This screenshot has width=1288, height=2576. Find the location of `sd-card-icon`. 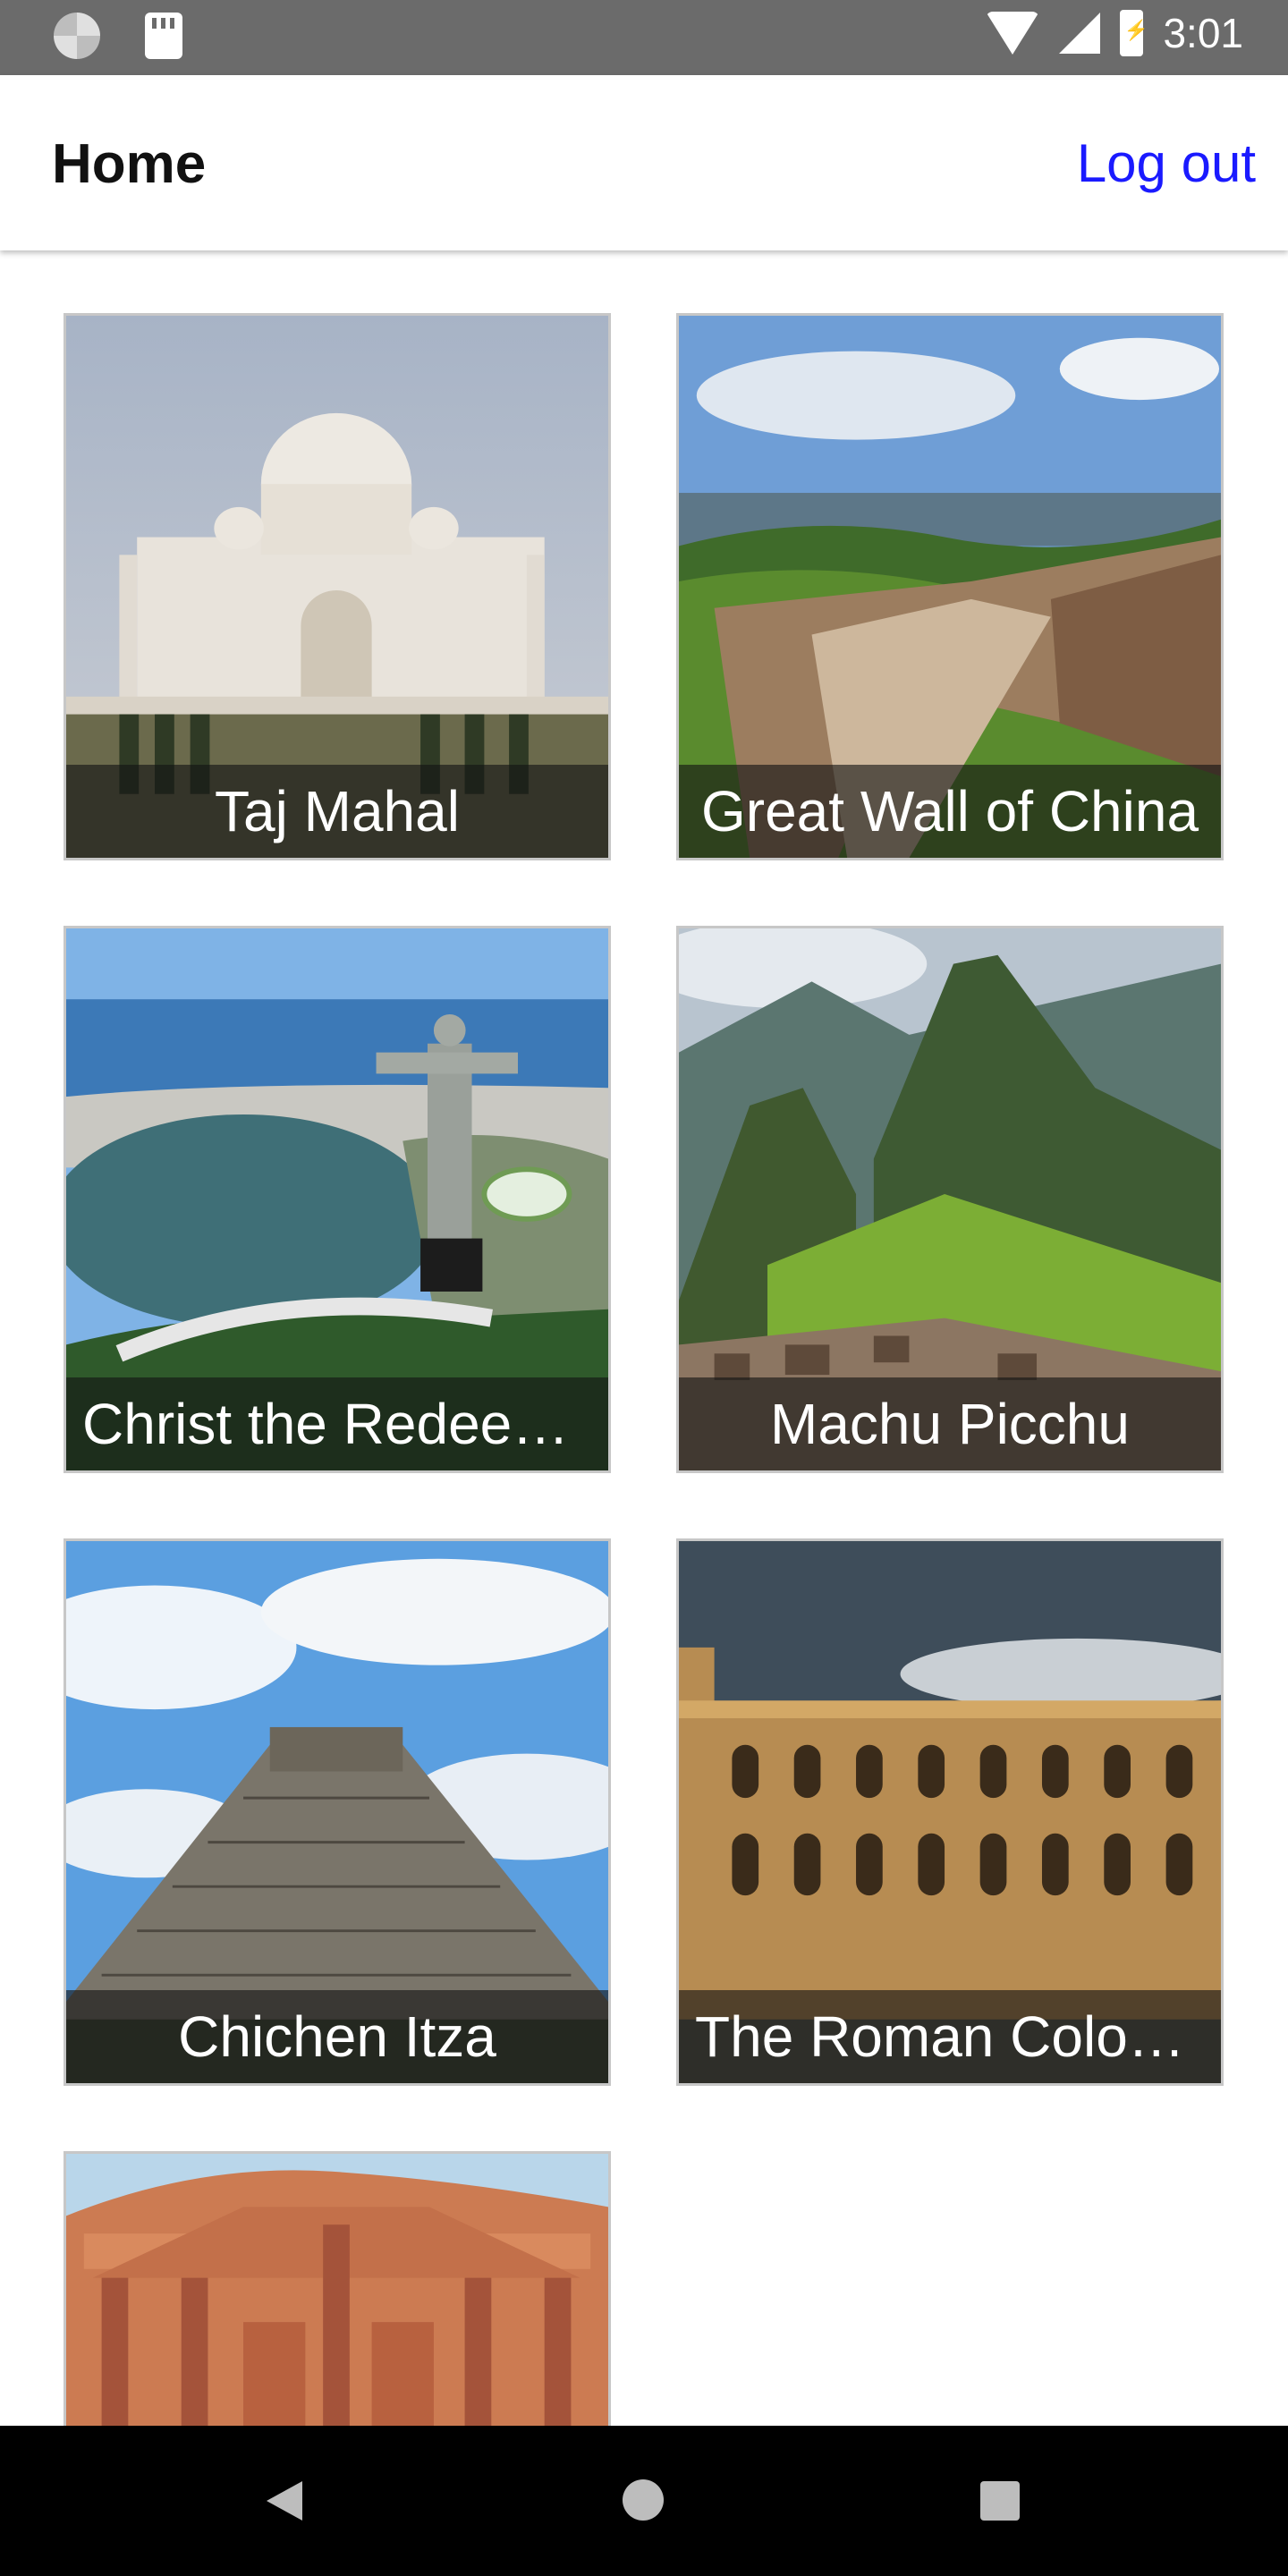

sd-card-icon is located at coordinates (163, 36).